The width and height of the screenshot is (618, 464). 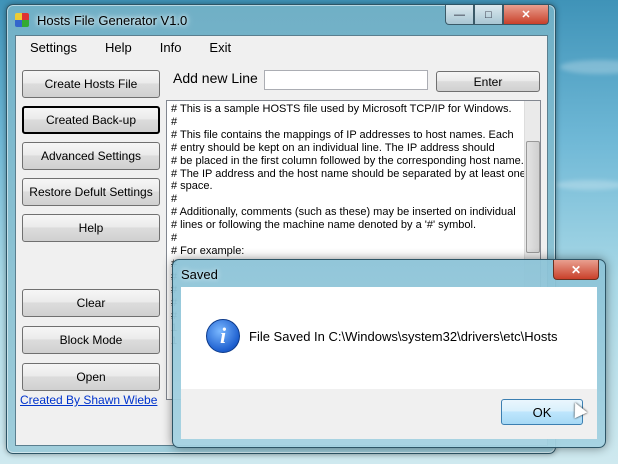 What do you see at coordinates (91, 156) in the screenshot?
I see `advanced-settings-button: Advanced Settings` at bounding box center [91, 156].